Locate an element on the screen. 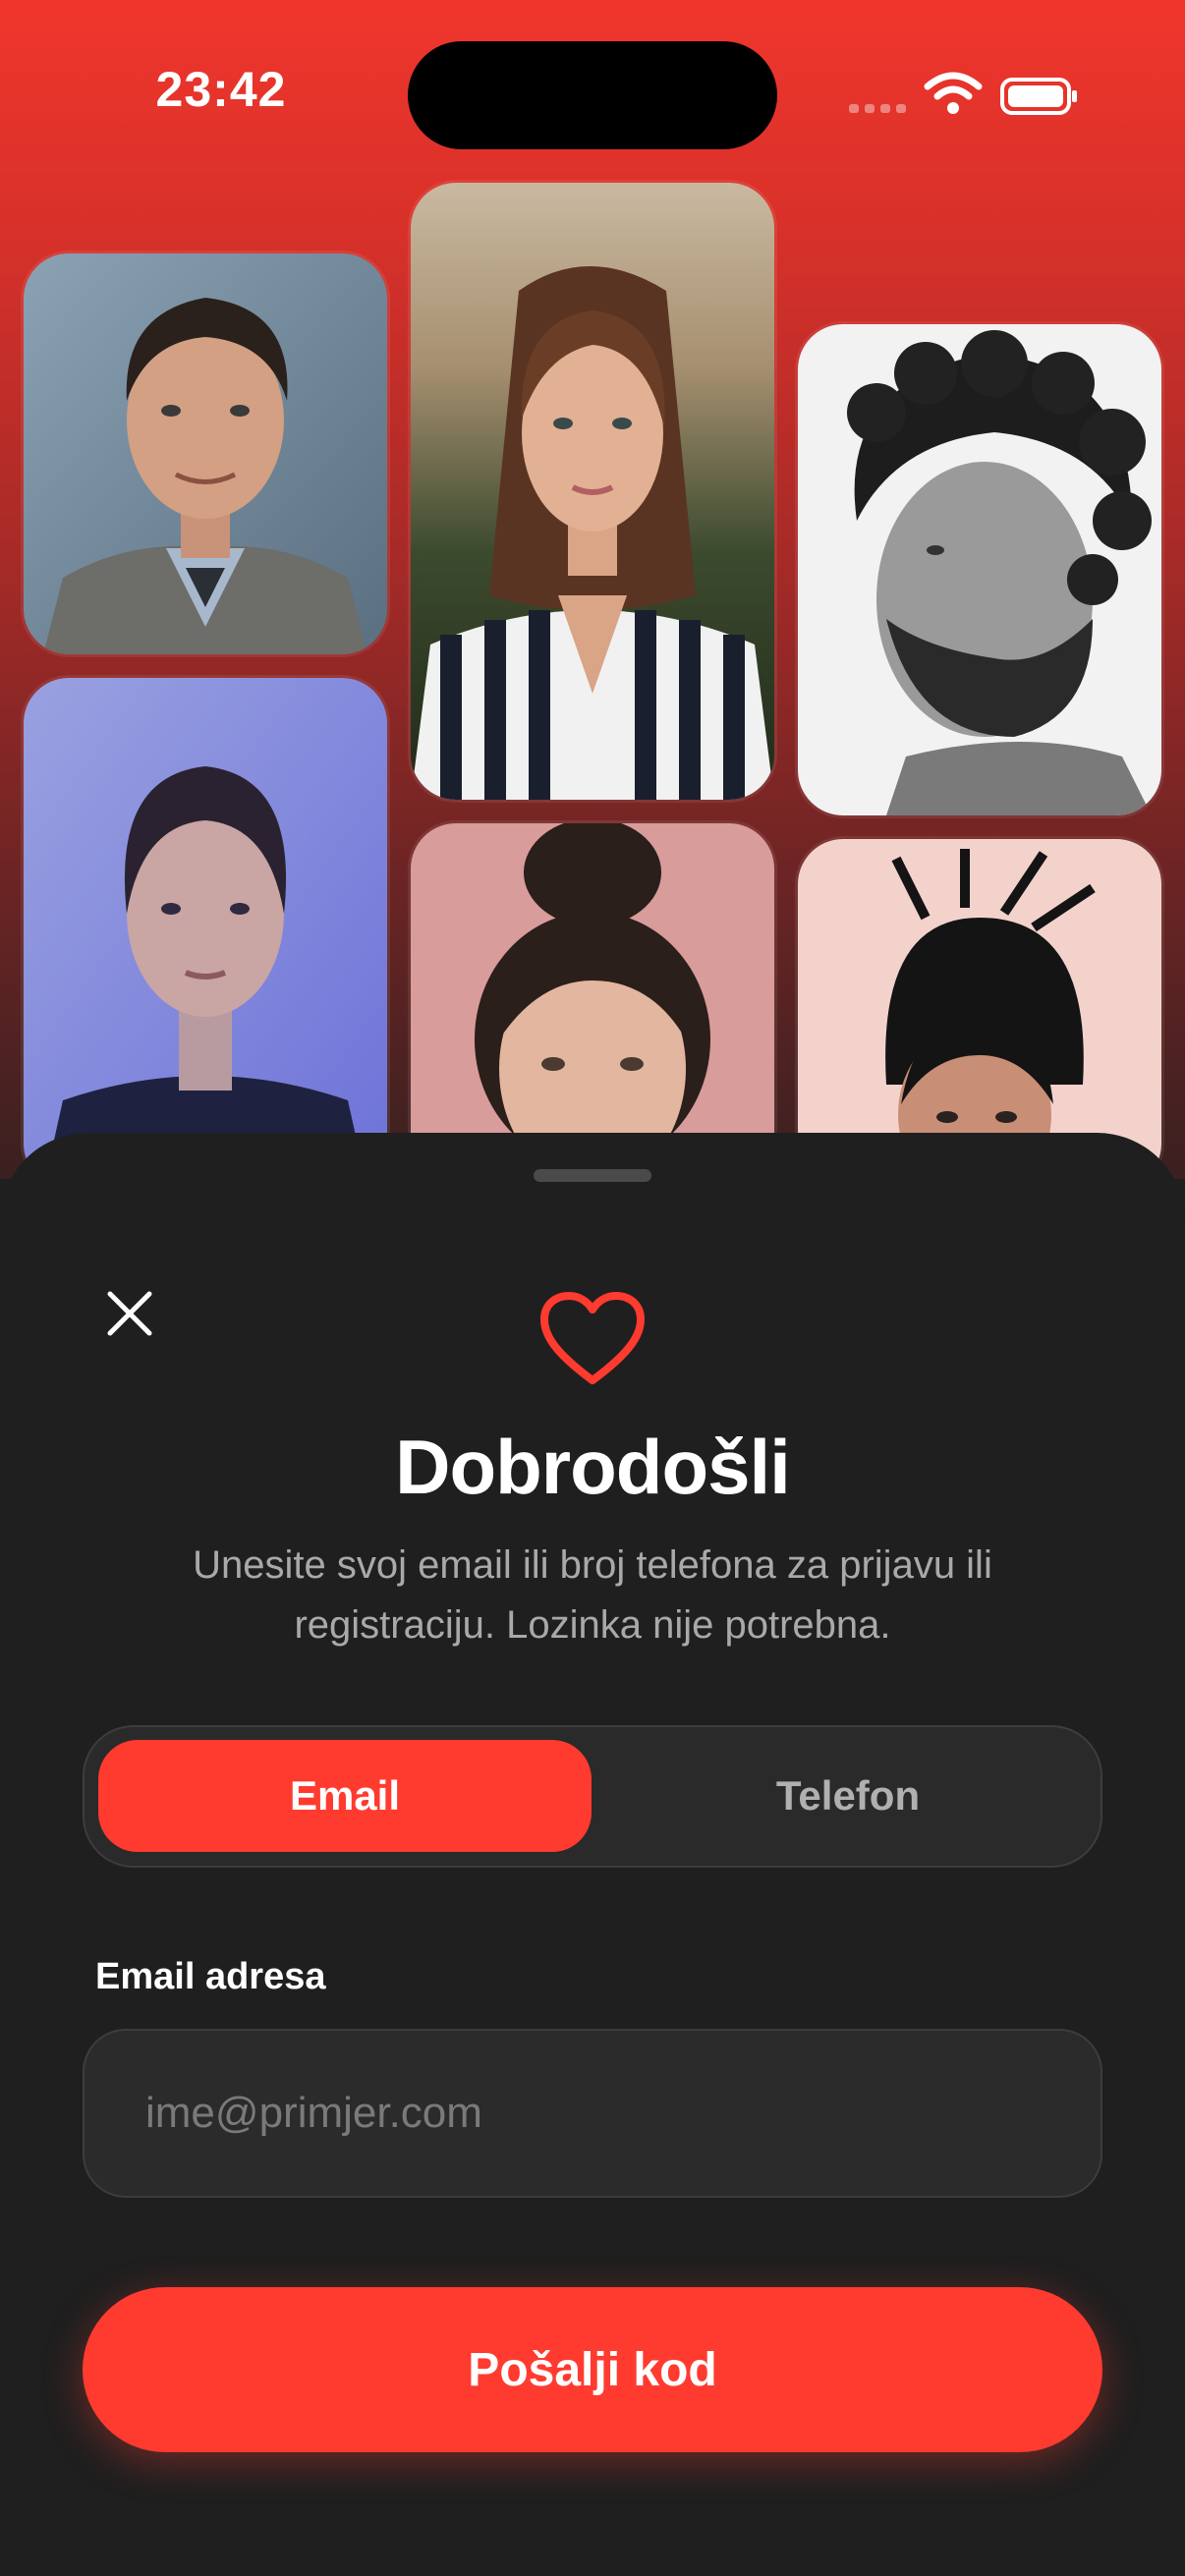  email-field is located at coordinates (592, 2113).